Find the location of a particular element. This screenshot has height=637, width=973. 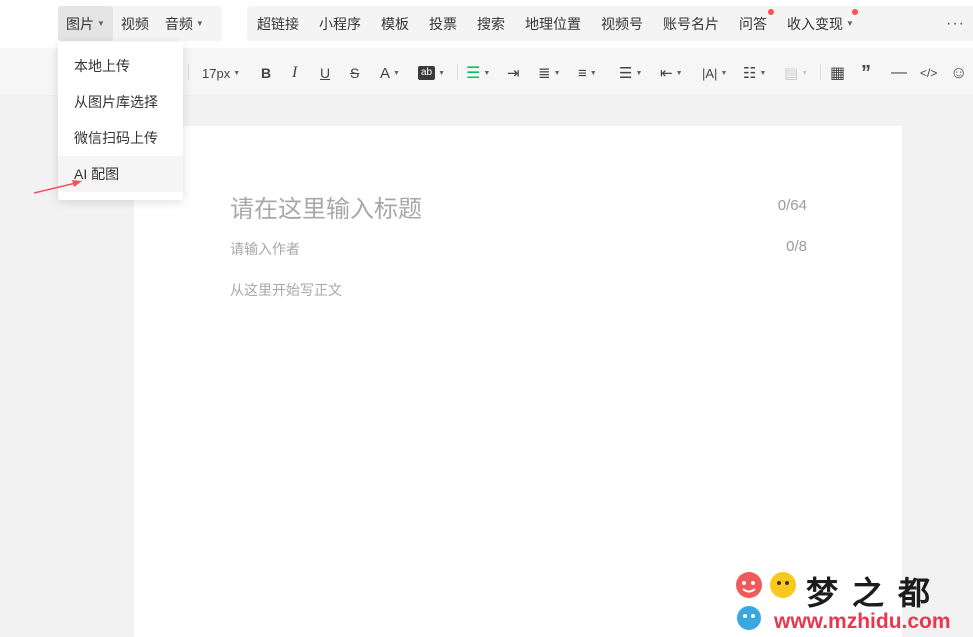

menu-item-wechat-scan-upload: 微信扫码上传 is located at coordinates (120, 138).